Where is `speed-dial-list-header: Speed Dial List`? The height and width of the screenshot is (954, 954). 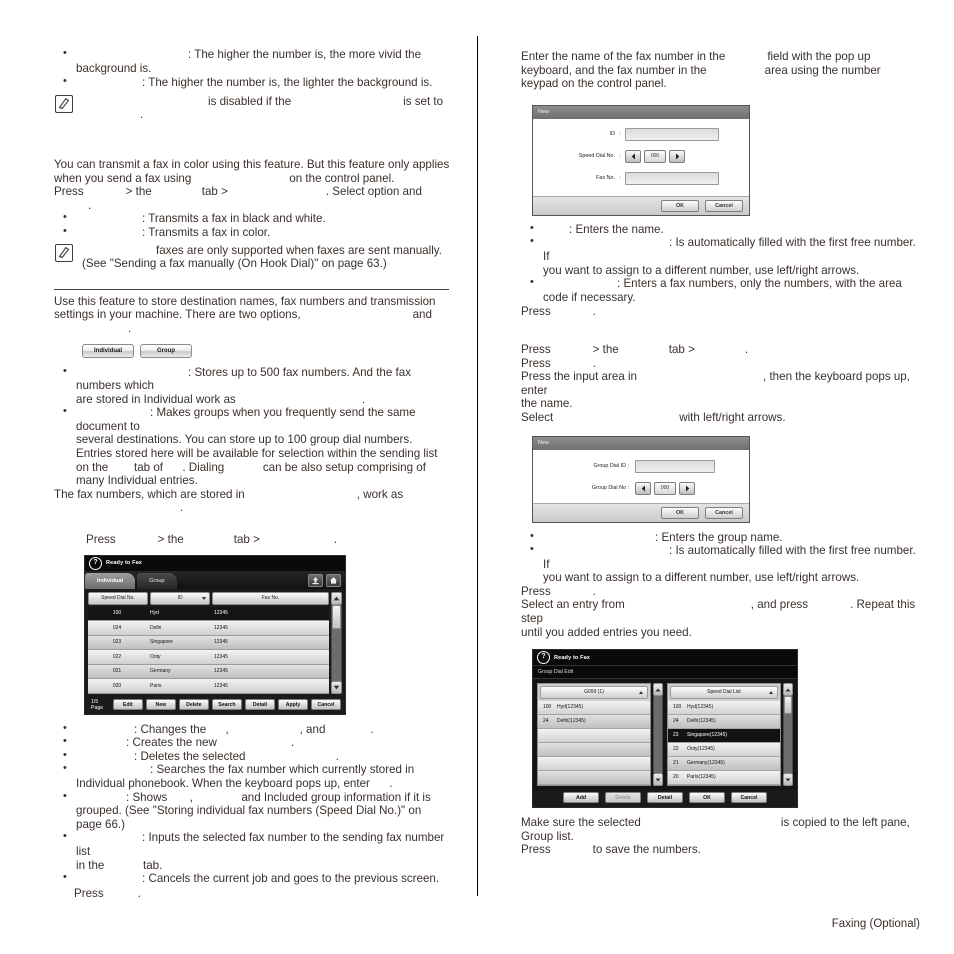
speed-dial-list-header: Speed Dial List is located at coordinates (724, 693).